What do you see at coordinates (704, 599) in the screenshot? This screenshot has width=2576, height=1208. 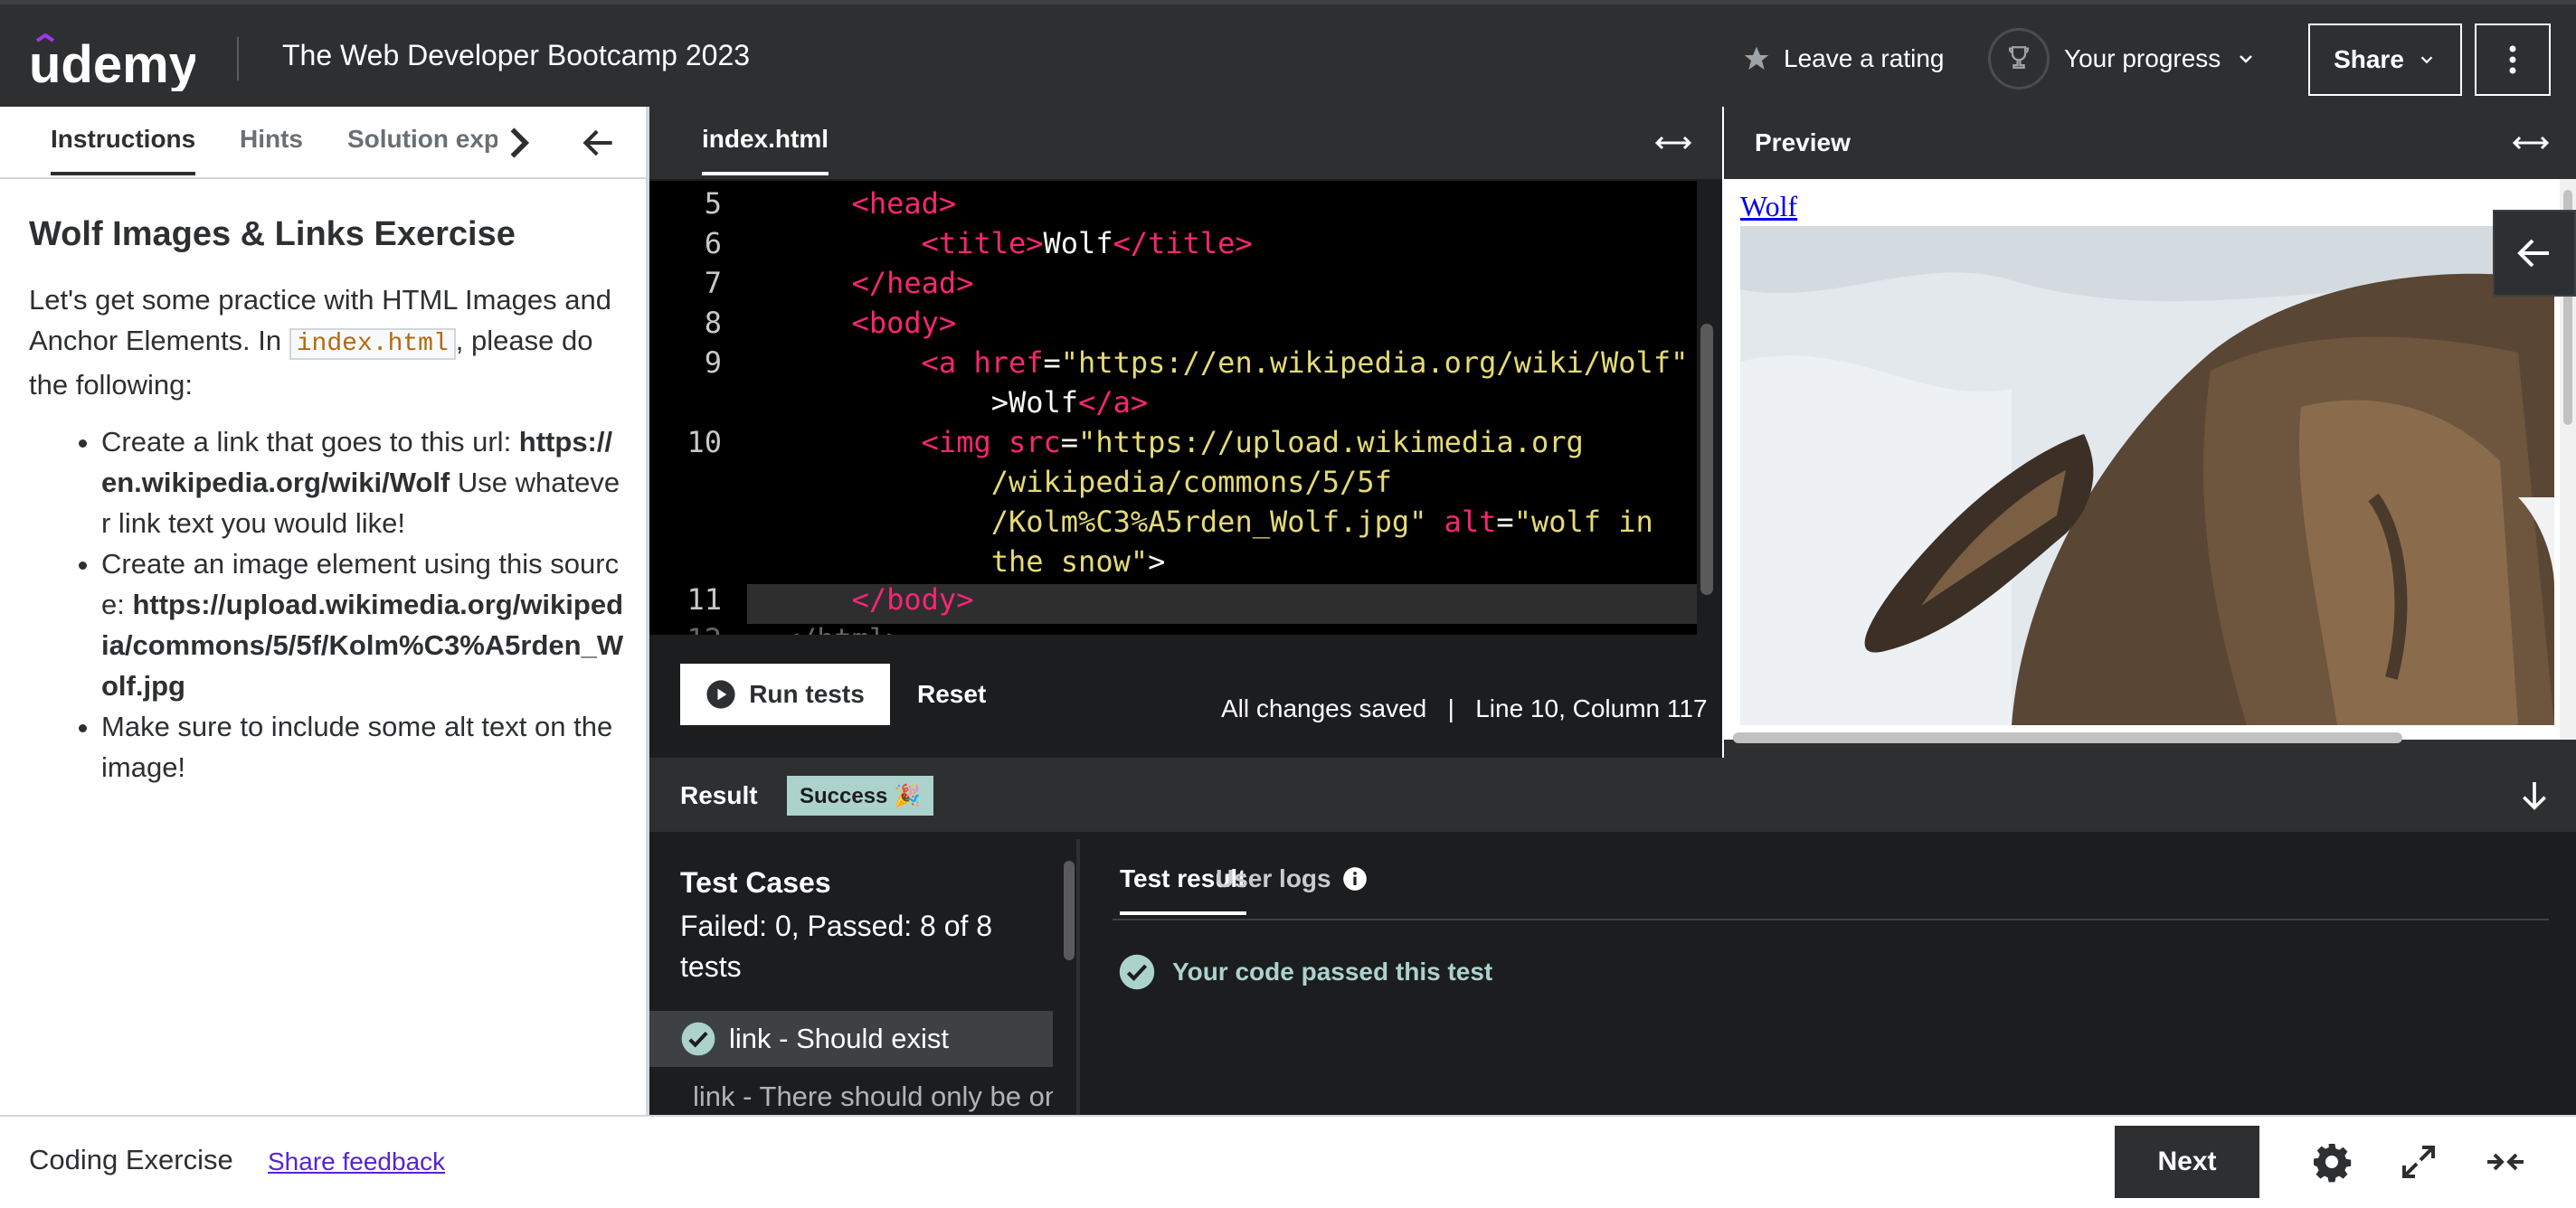 I see `line-number: 11` at bounding box center [704, 599].